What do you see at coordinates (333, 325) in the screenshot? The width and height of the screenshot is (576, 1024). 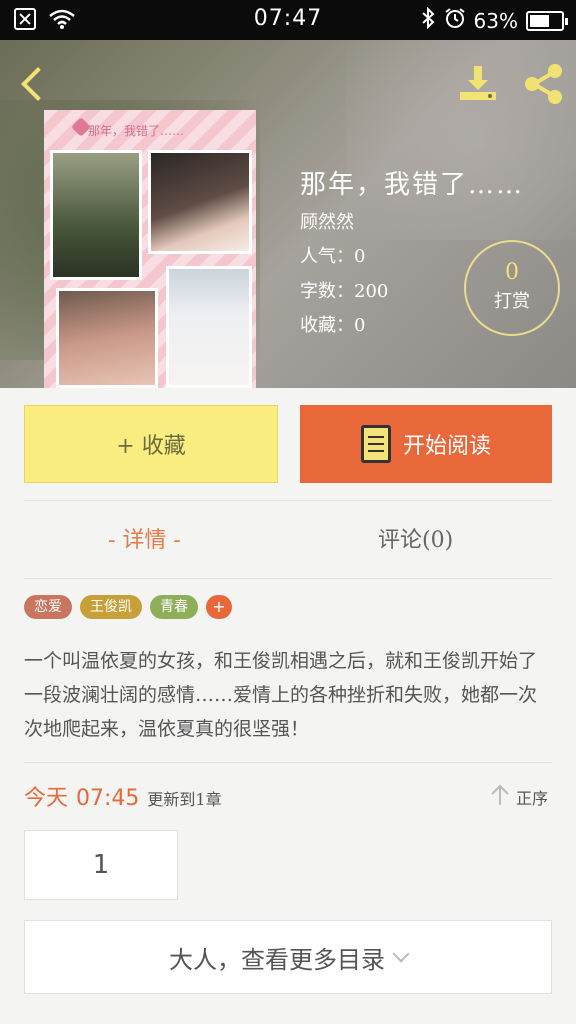 I see `book-favorites: 收藏：0` at bounding box center [333, 325].